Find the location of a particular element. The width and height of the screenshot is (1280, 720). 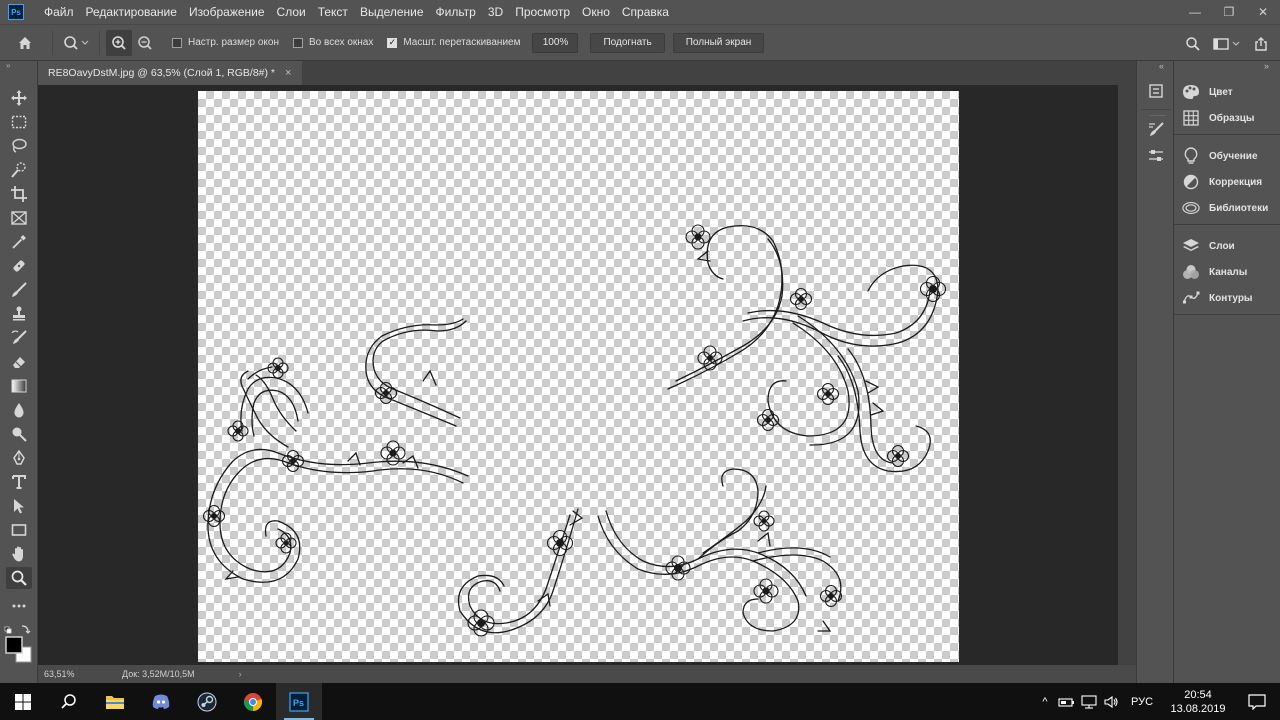

discord-icon is located at coordinates (161, 701).